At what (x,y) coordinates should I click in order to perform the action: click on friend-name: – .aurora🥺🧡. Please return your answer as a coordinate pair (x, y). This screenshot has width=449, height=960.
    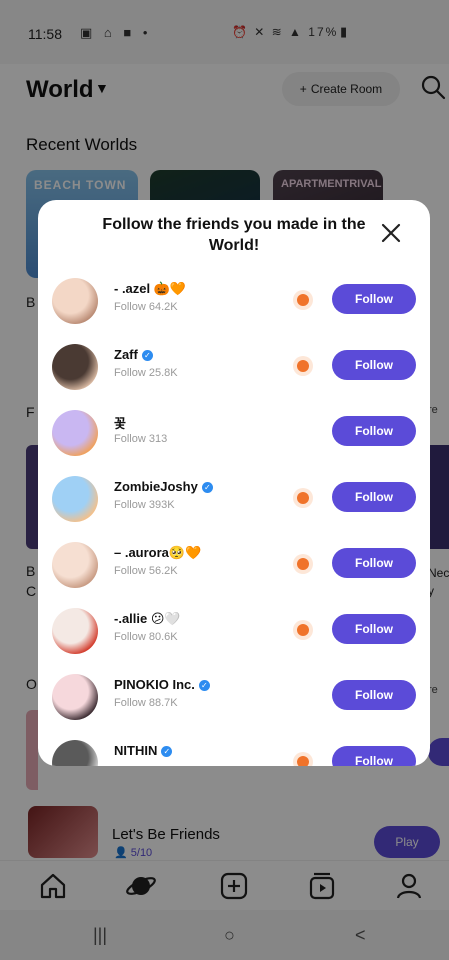
    Looking at the image, I should click on (157, 553).